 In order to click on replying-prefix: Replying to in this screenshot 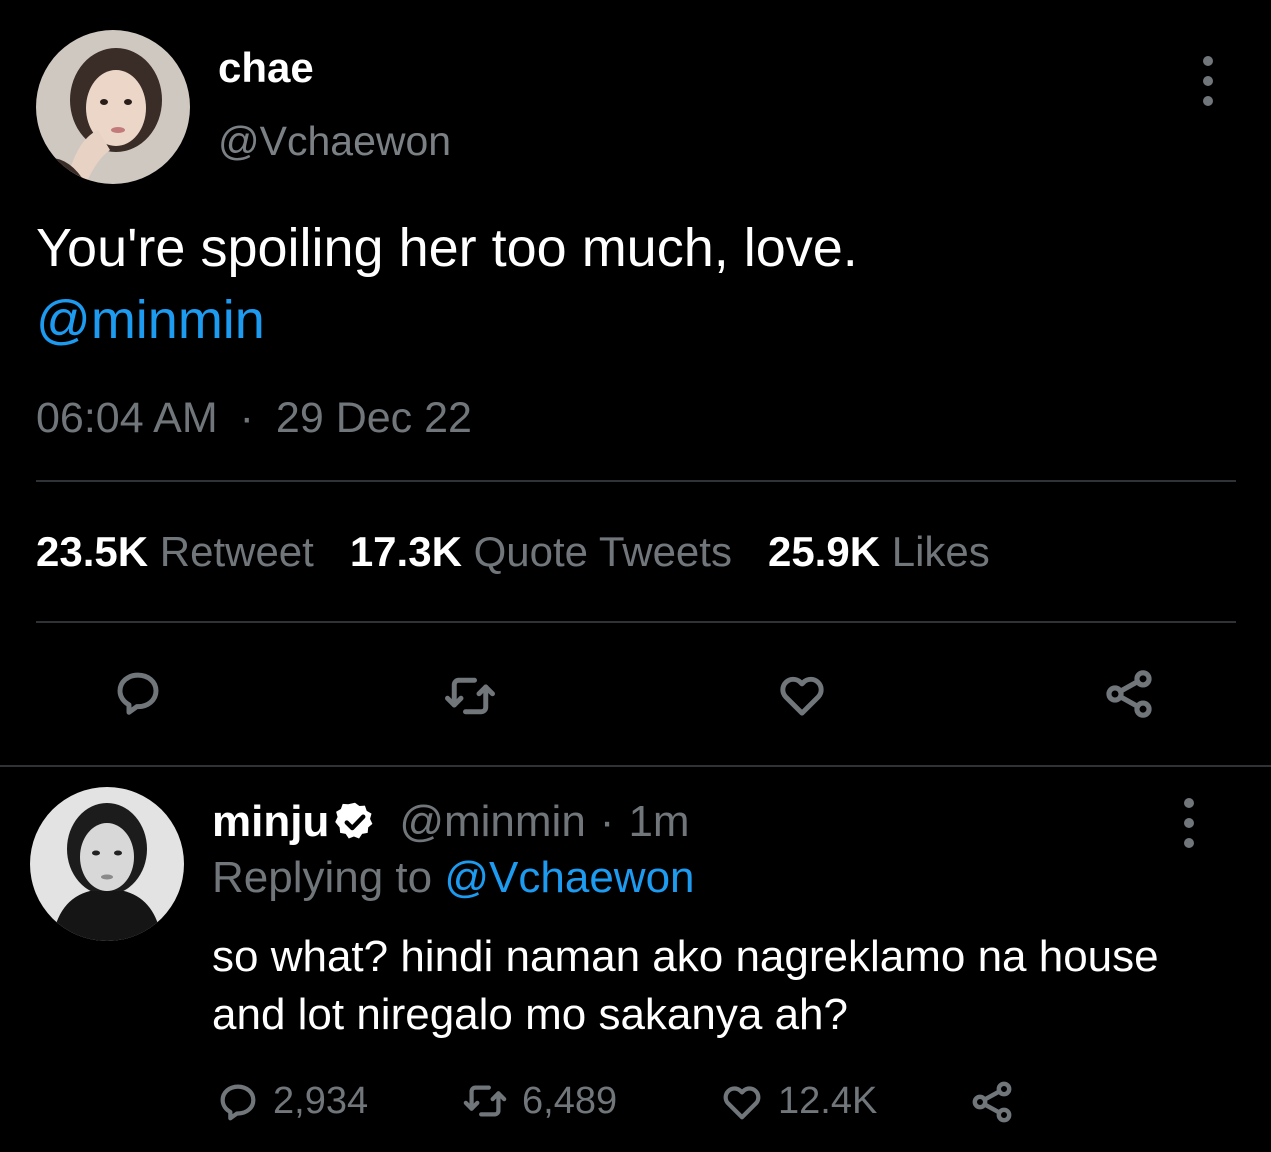, I will do `click(322, 877)`.